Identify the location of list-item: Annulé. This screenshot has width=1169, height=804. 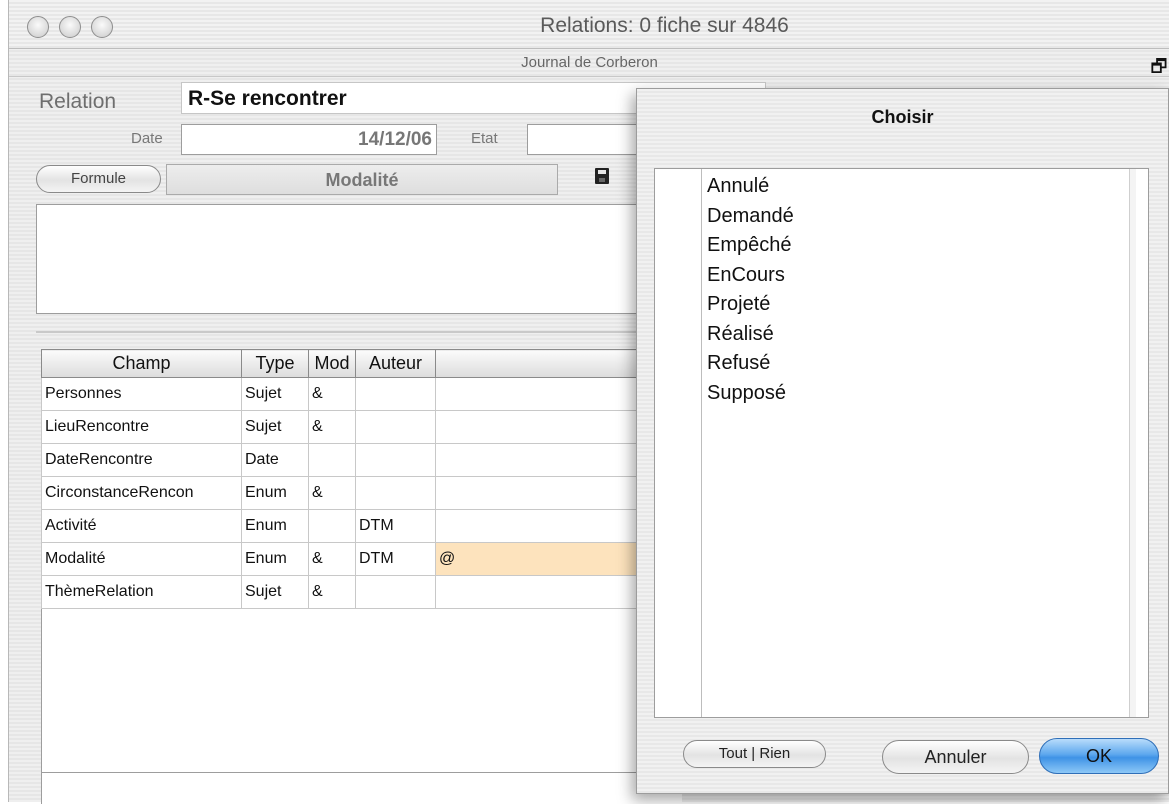
(750, 187).